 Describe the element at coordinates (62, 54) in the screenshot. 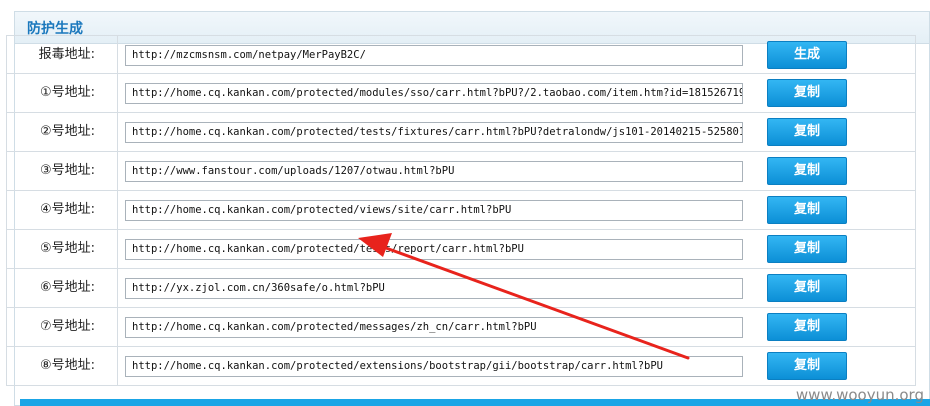

I see `row-label: 报毒地址:` at that location.